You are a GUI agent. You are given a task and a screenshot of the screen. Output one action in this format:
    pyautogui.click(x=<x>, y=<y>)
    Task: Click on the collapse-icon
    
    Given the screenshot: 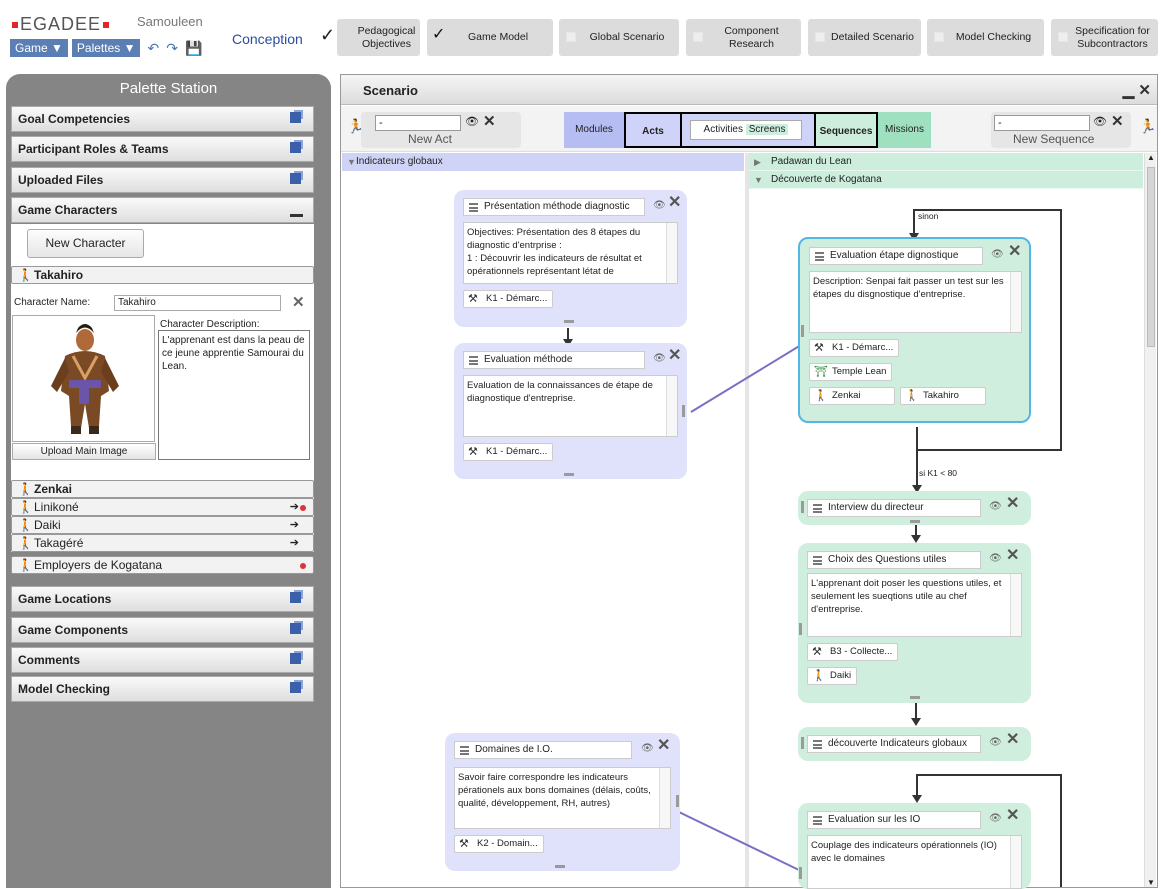 What is the action you would take?
    pyautogui.click(x=296, y=215)
    